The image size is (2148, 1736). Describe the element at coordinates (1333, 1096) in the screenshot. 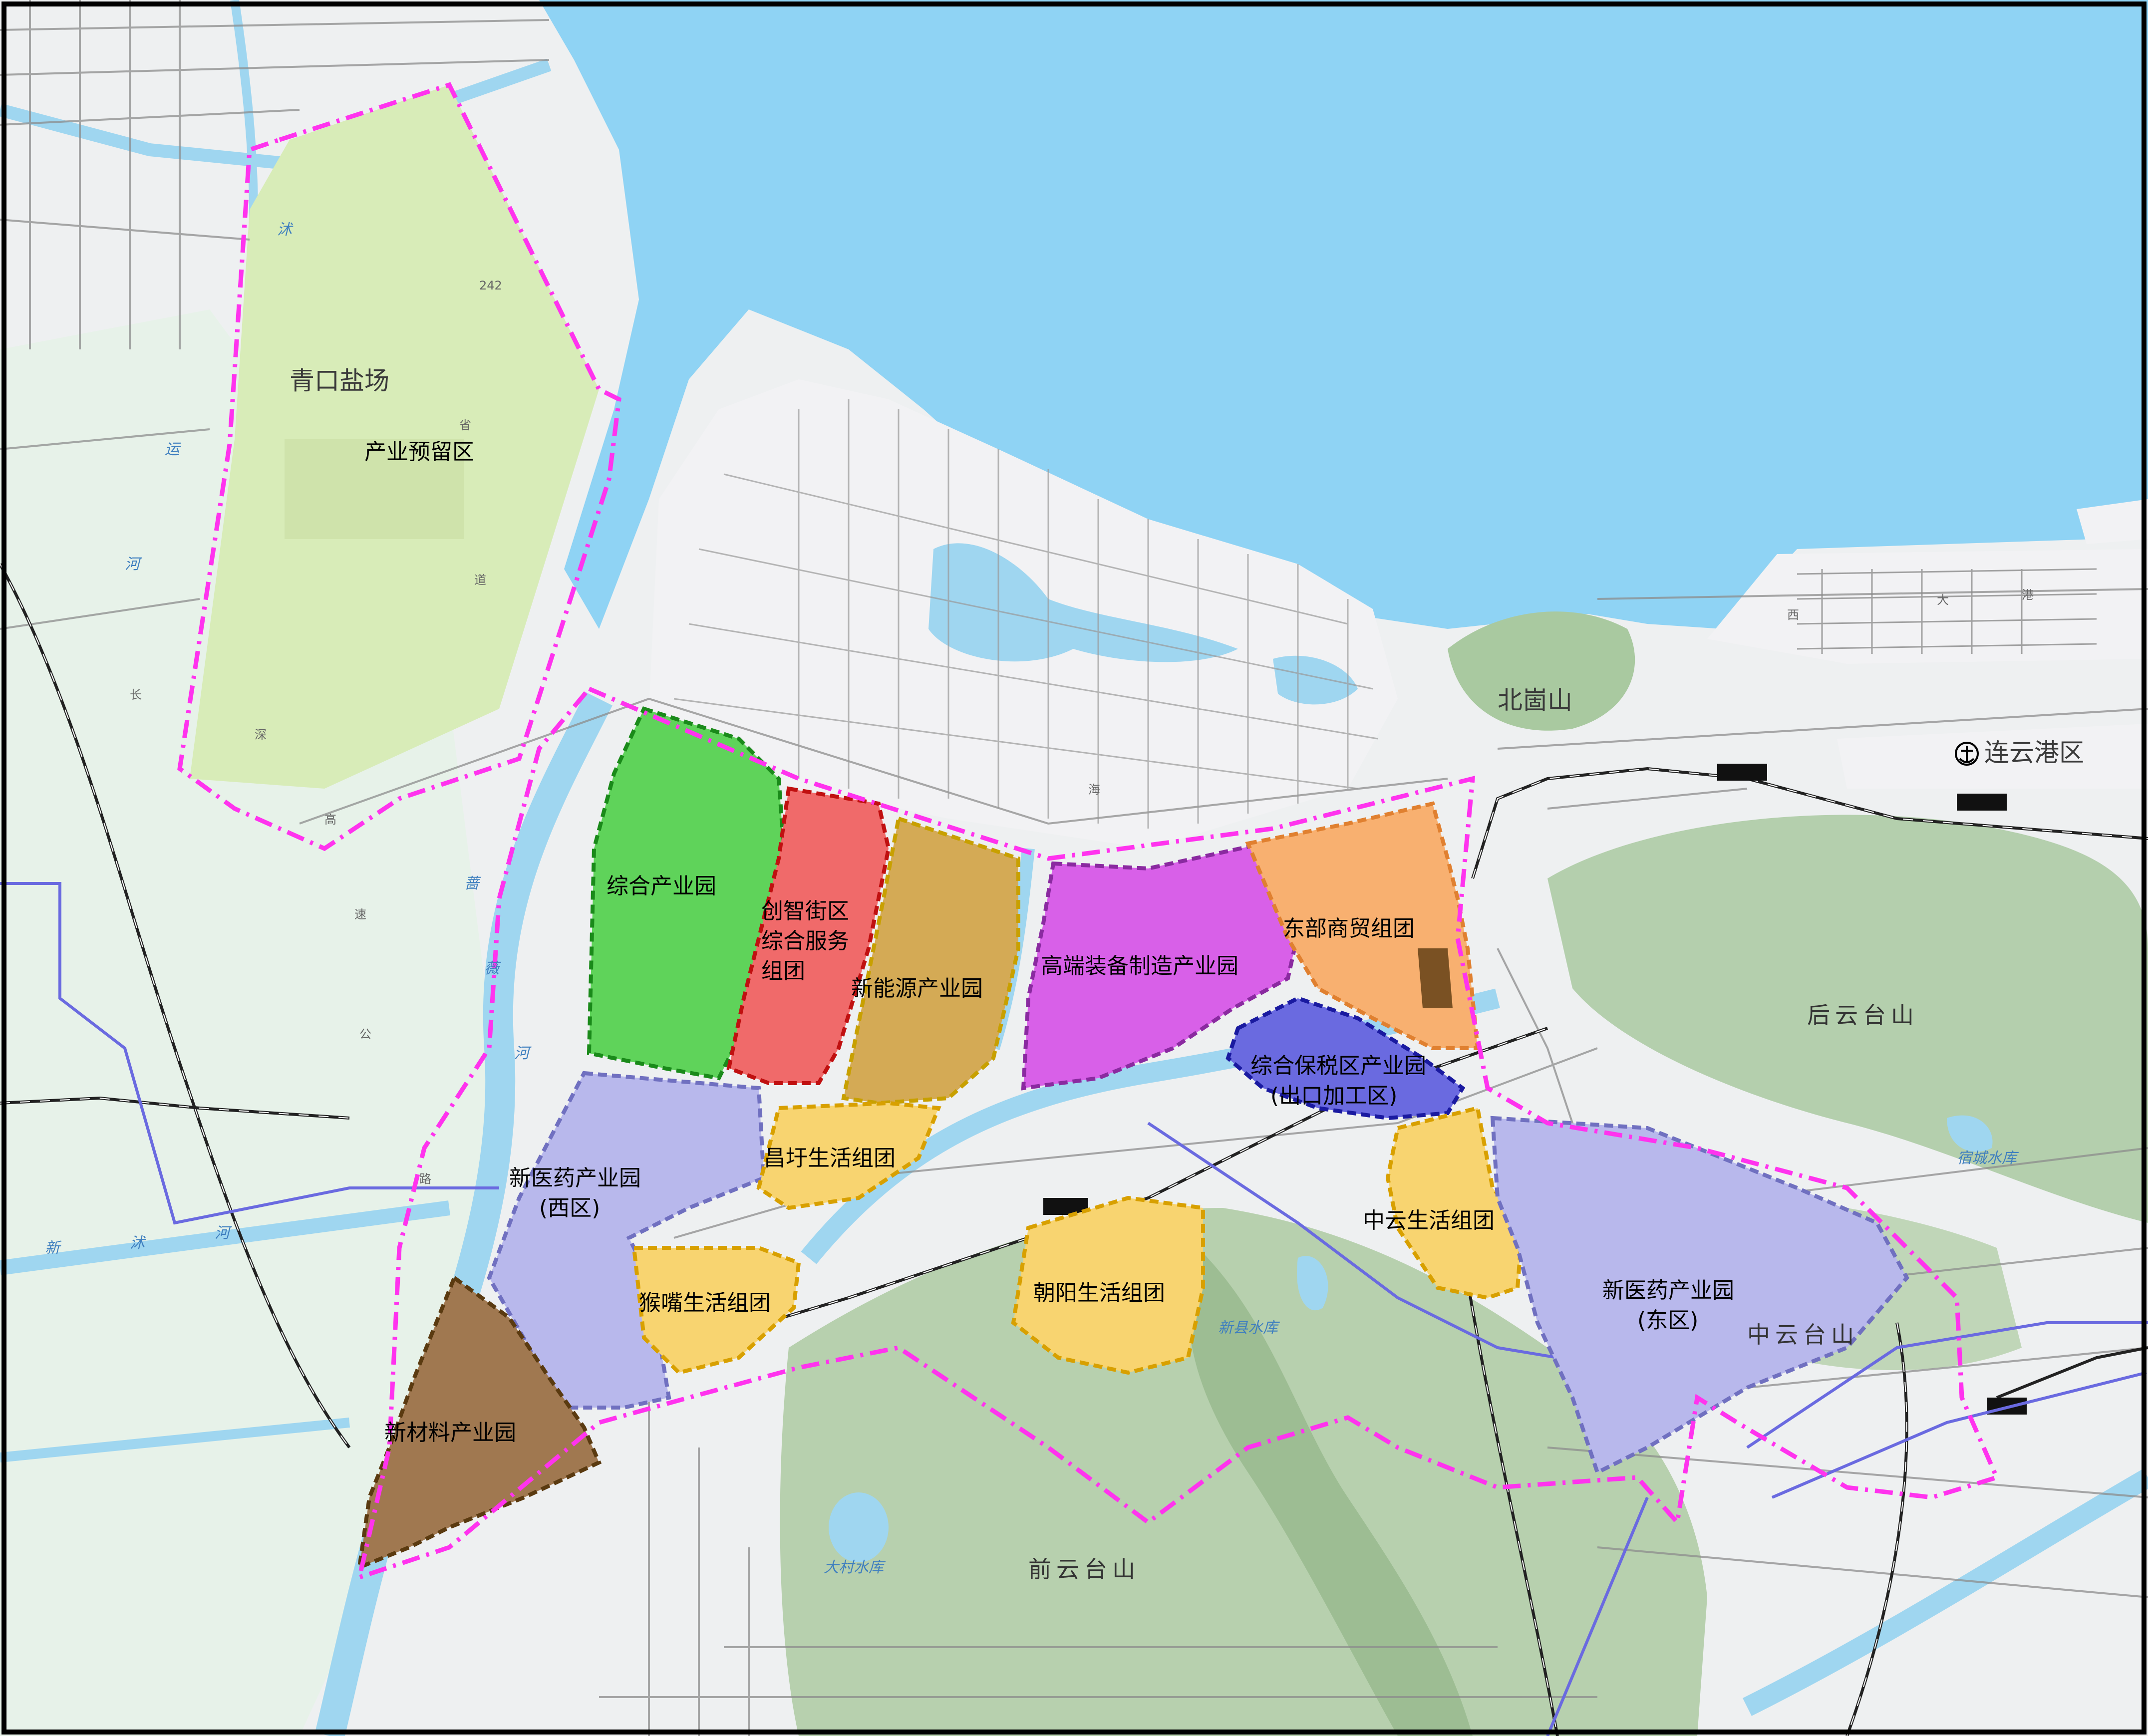

I see `label-bonded-2: (出口加工区)` at that location.